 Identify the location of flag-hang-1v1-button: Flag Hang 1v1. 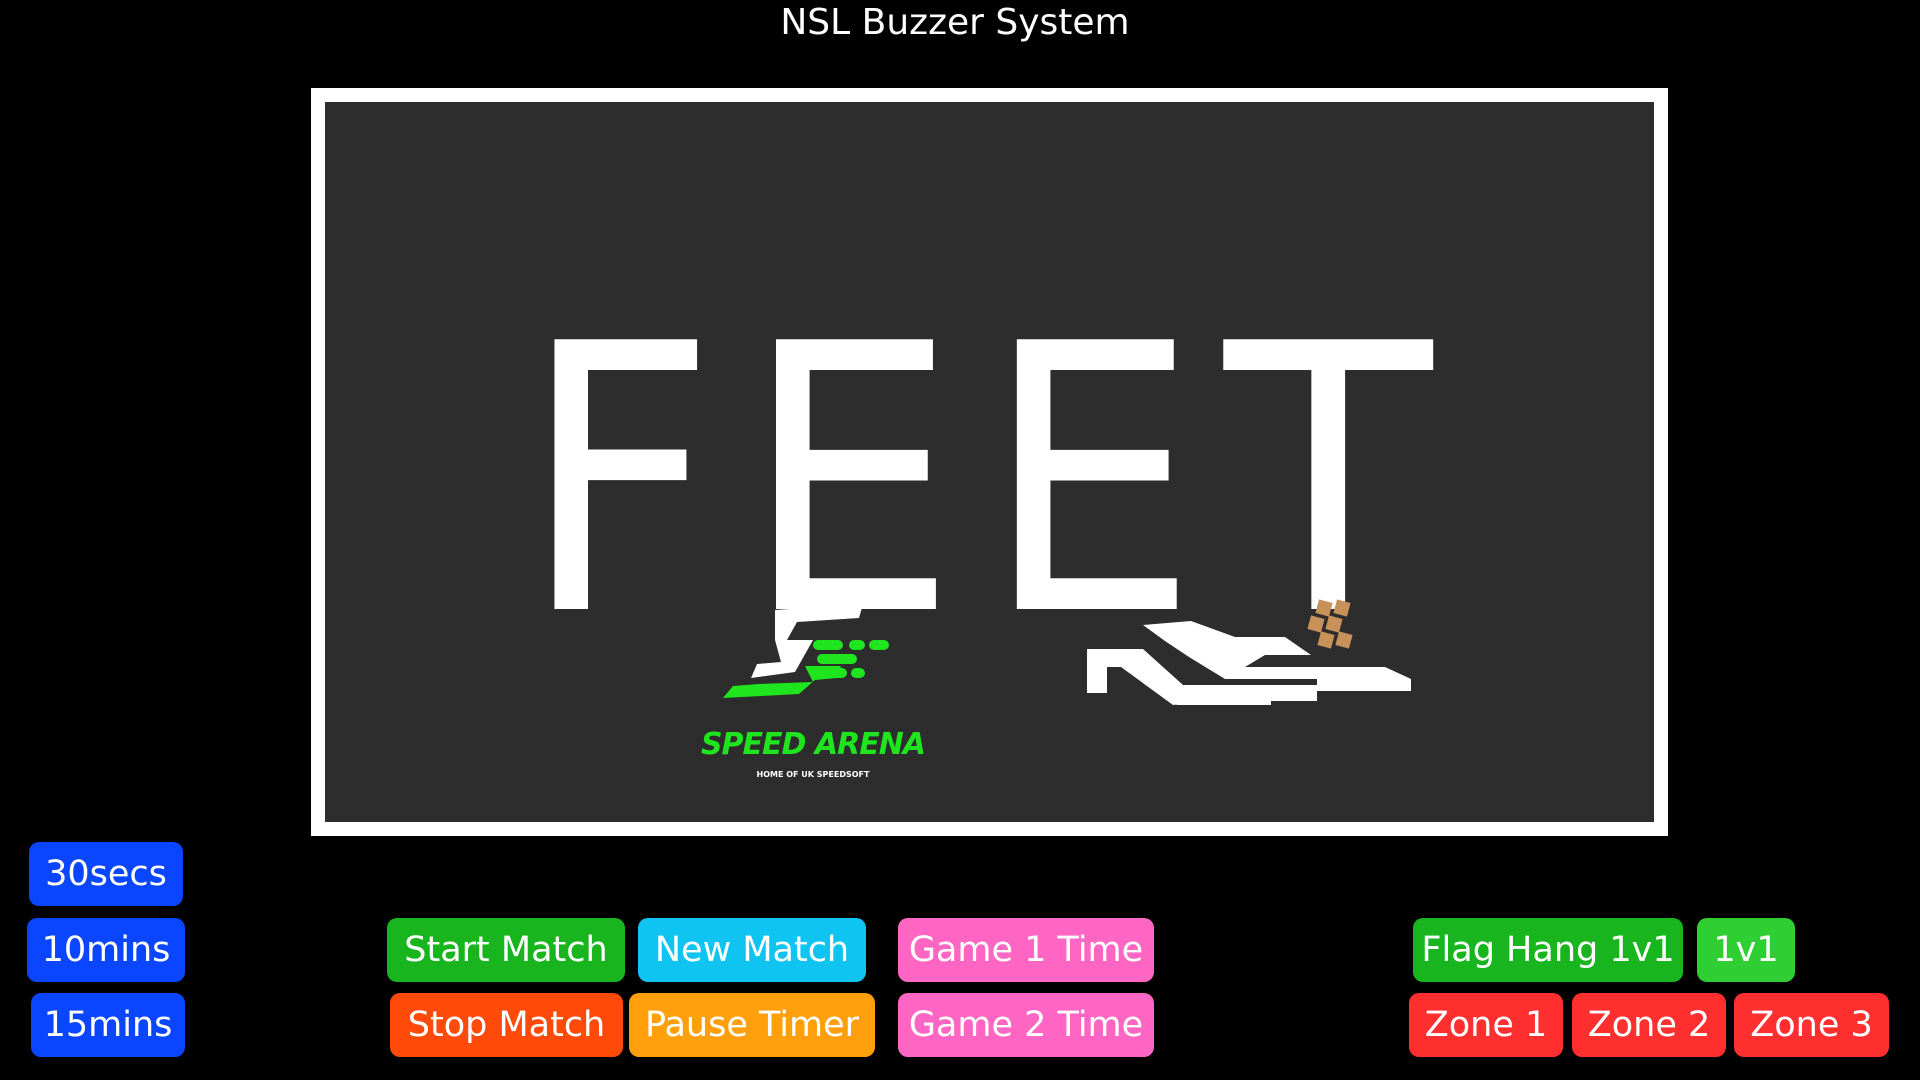
(1548, 950).